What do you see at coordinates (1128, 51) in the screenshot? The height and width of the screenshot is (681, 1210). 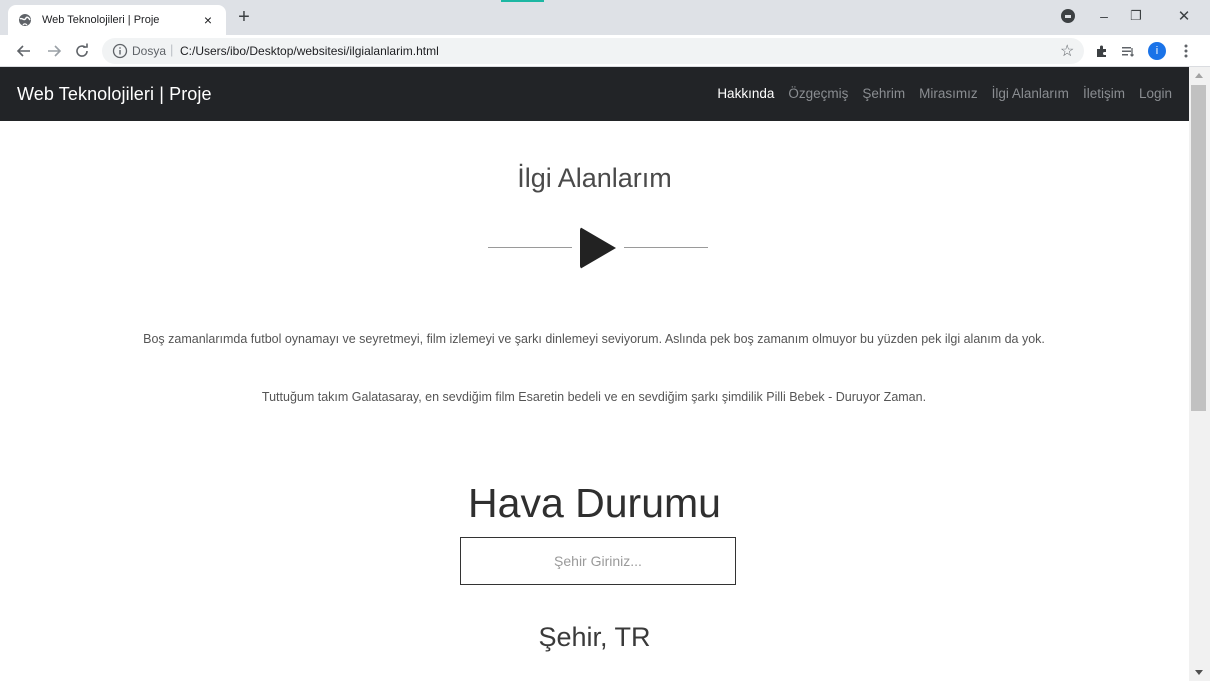 I see `reading-list-icon` at bounding box center [1128, 51].